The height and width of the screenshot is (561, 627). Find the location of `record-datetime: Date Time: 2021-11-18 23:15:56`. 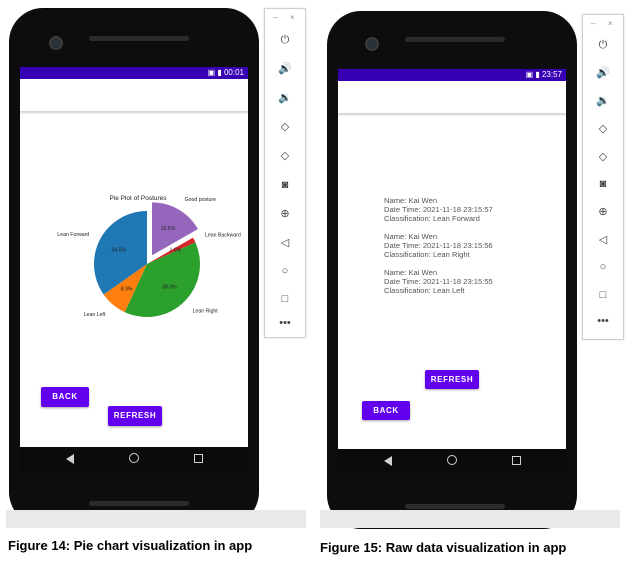

record-datetime: Date Time: 2021-11-18 23:15:56 is located at coordinates (438, 245).